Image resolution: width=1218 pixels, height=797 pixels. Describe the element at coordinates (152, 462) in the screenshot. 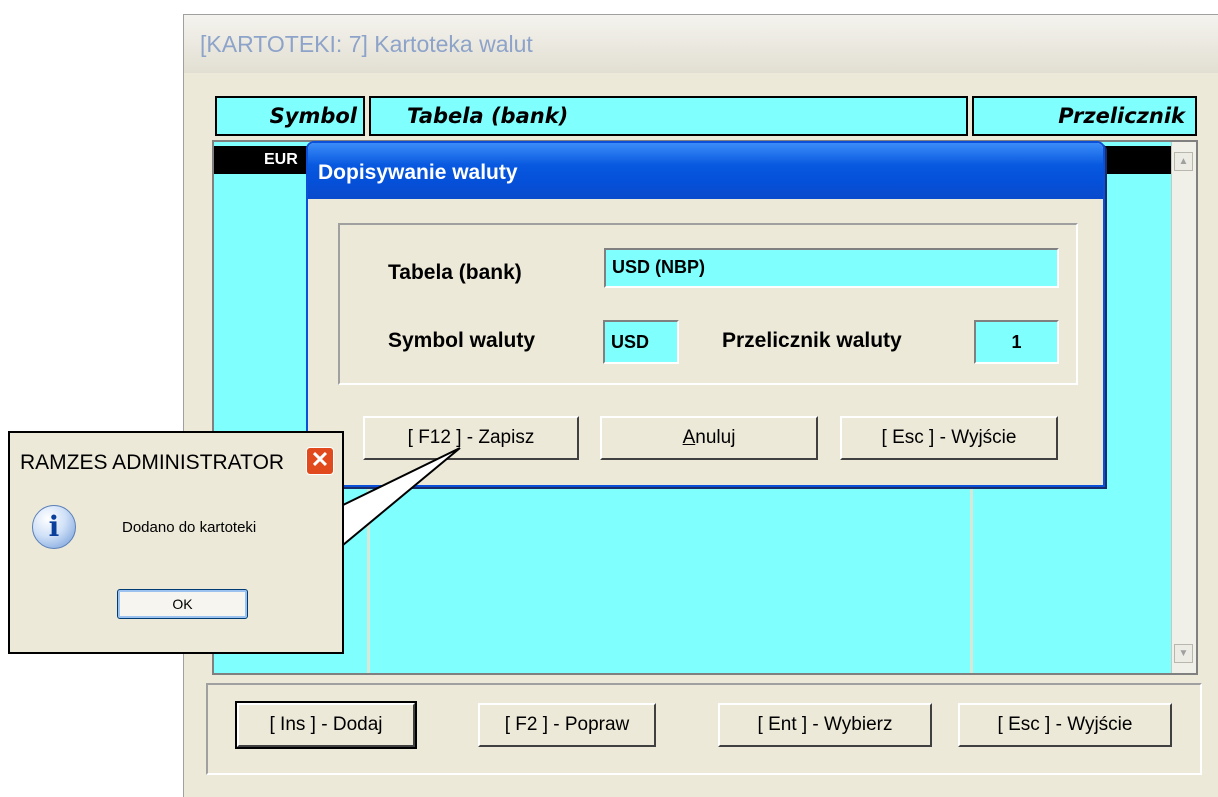

I see `message-box-title: RAMZES ADMINISTRATOR` at that location.